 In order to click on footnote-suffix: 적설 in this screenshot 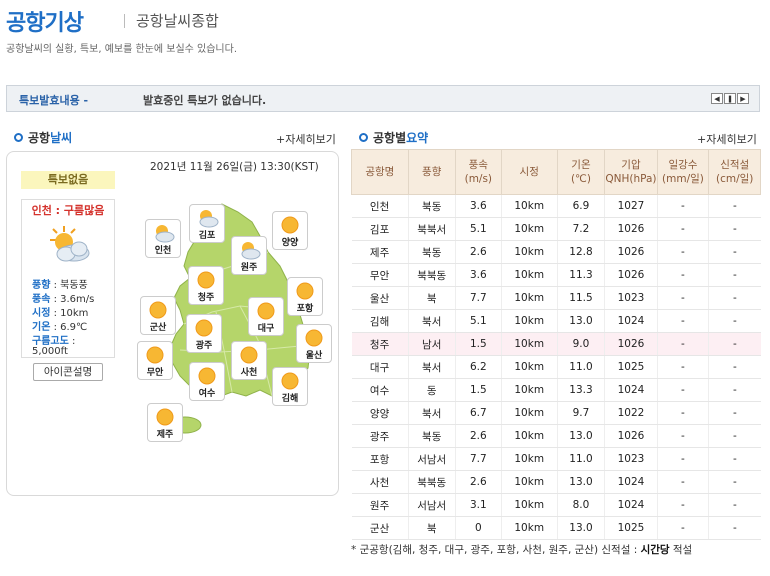, I will do `click(681, 550)`.